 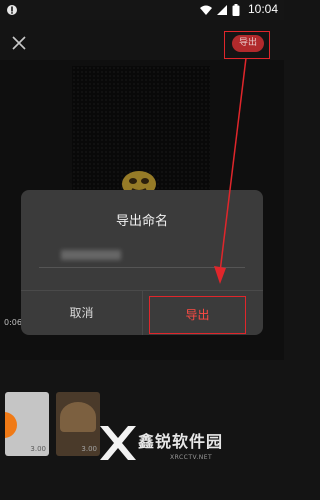 What do you see at coordinates (206, 10) in the screenshot?
I see `wifi-icon` at bounding box center [206, 10].